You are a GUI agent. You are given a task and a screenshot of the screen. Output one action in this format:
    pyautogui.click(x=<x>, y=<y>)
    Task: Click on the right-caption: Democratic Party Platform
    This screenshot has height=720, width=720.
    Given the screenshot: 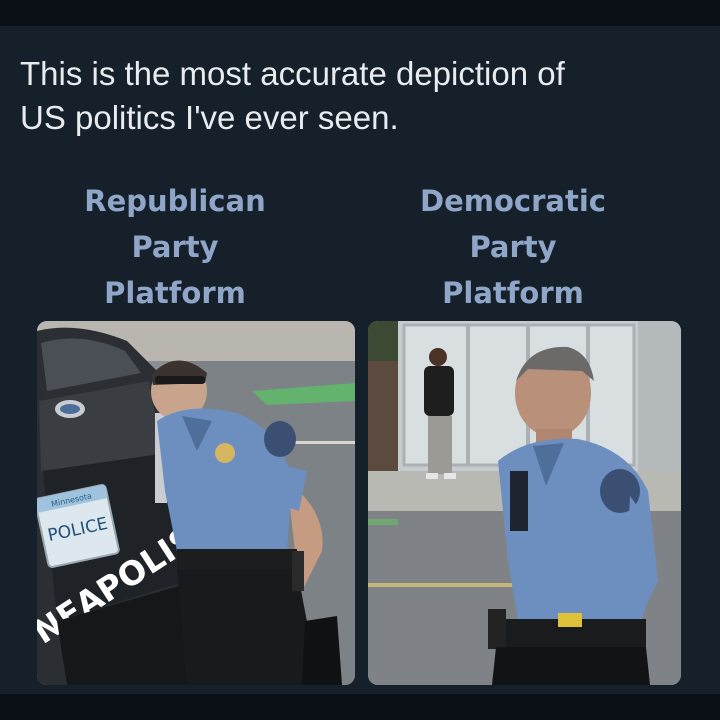 What is the action you would take?
    pyautogui.click(x=513, y=247)
    